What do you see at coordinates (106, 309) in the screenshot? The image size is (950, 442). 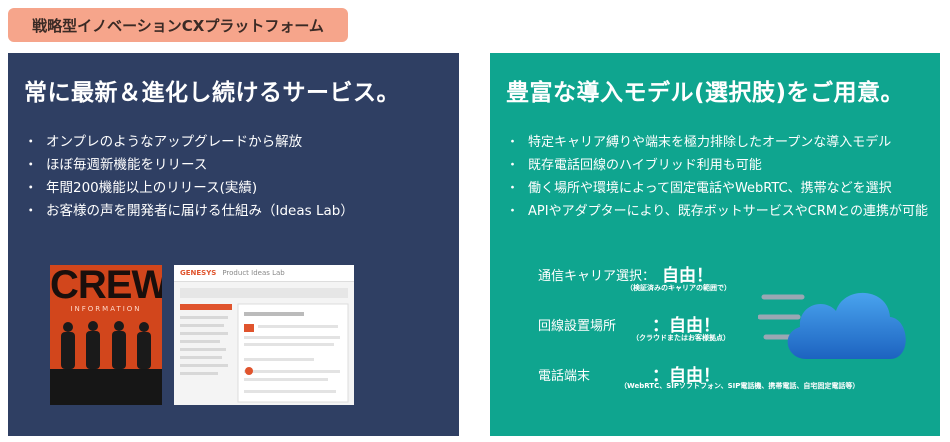 I see `crew-info-label: INFORMATION` at bounding box center [106, 309].